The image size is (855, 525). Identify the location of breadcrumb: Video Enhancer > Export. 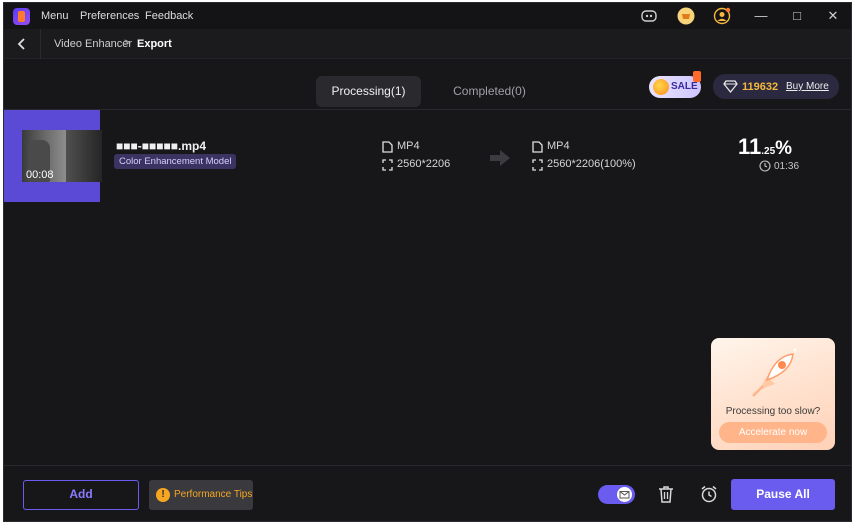
(427, 44).